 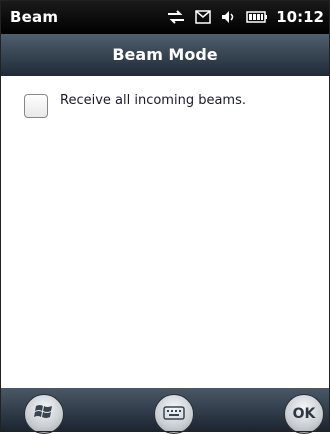 What do you see at coordinates (300, 17) in the screenshot?
I see `clock: 10:12` at bounding box center [300, 17].